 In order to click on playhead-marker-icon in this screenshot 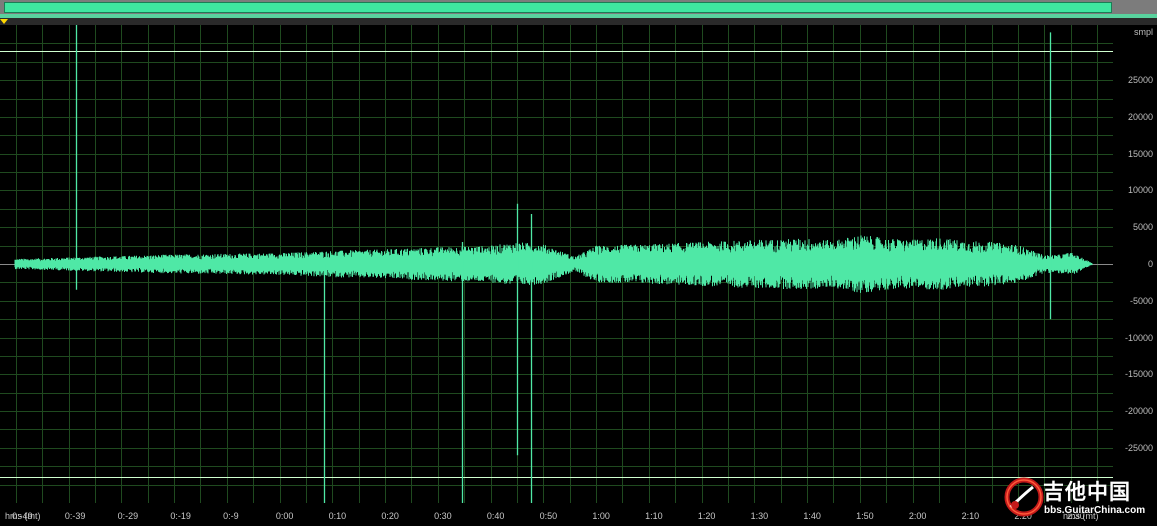, I will do `click(4, 21)`.